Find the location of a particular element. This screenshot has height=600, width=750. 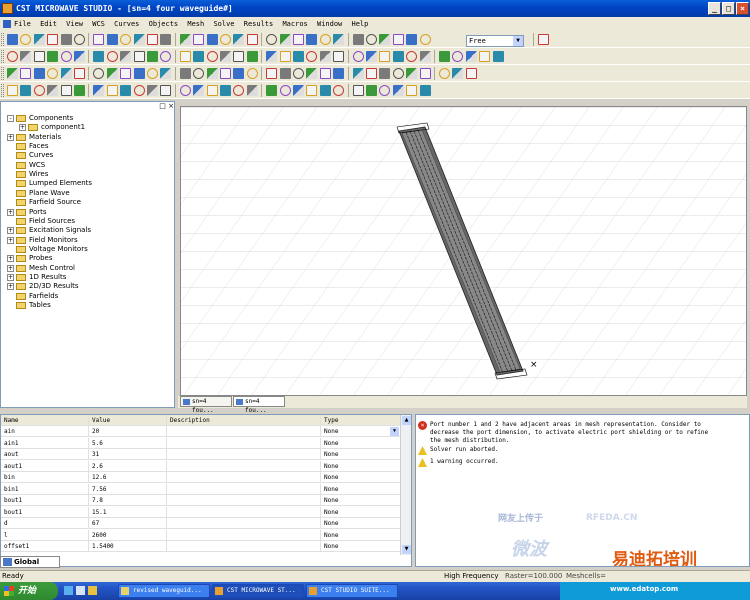

table-row: bout1 15.1 None is located at coordinates (206, 512).